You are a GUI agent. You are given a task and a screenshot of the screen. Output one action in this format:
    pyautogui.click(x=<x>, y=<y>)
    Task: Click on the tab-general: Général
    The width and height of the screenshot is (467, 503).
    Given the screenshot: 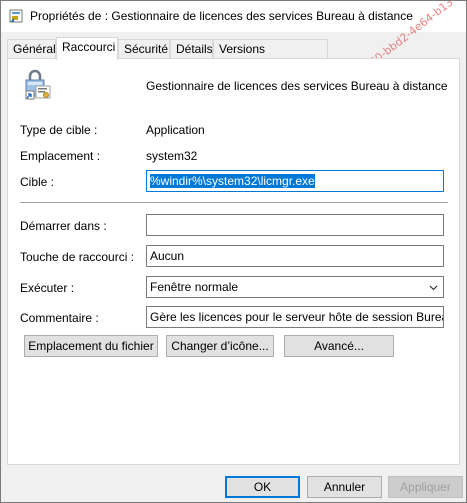 What is the action you would take?
    pyautogui.click(x=31, y=48)
    